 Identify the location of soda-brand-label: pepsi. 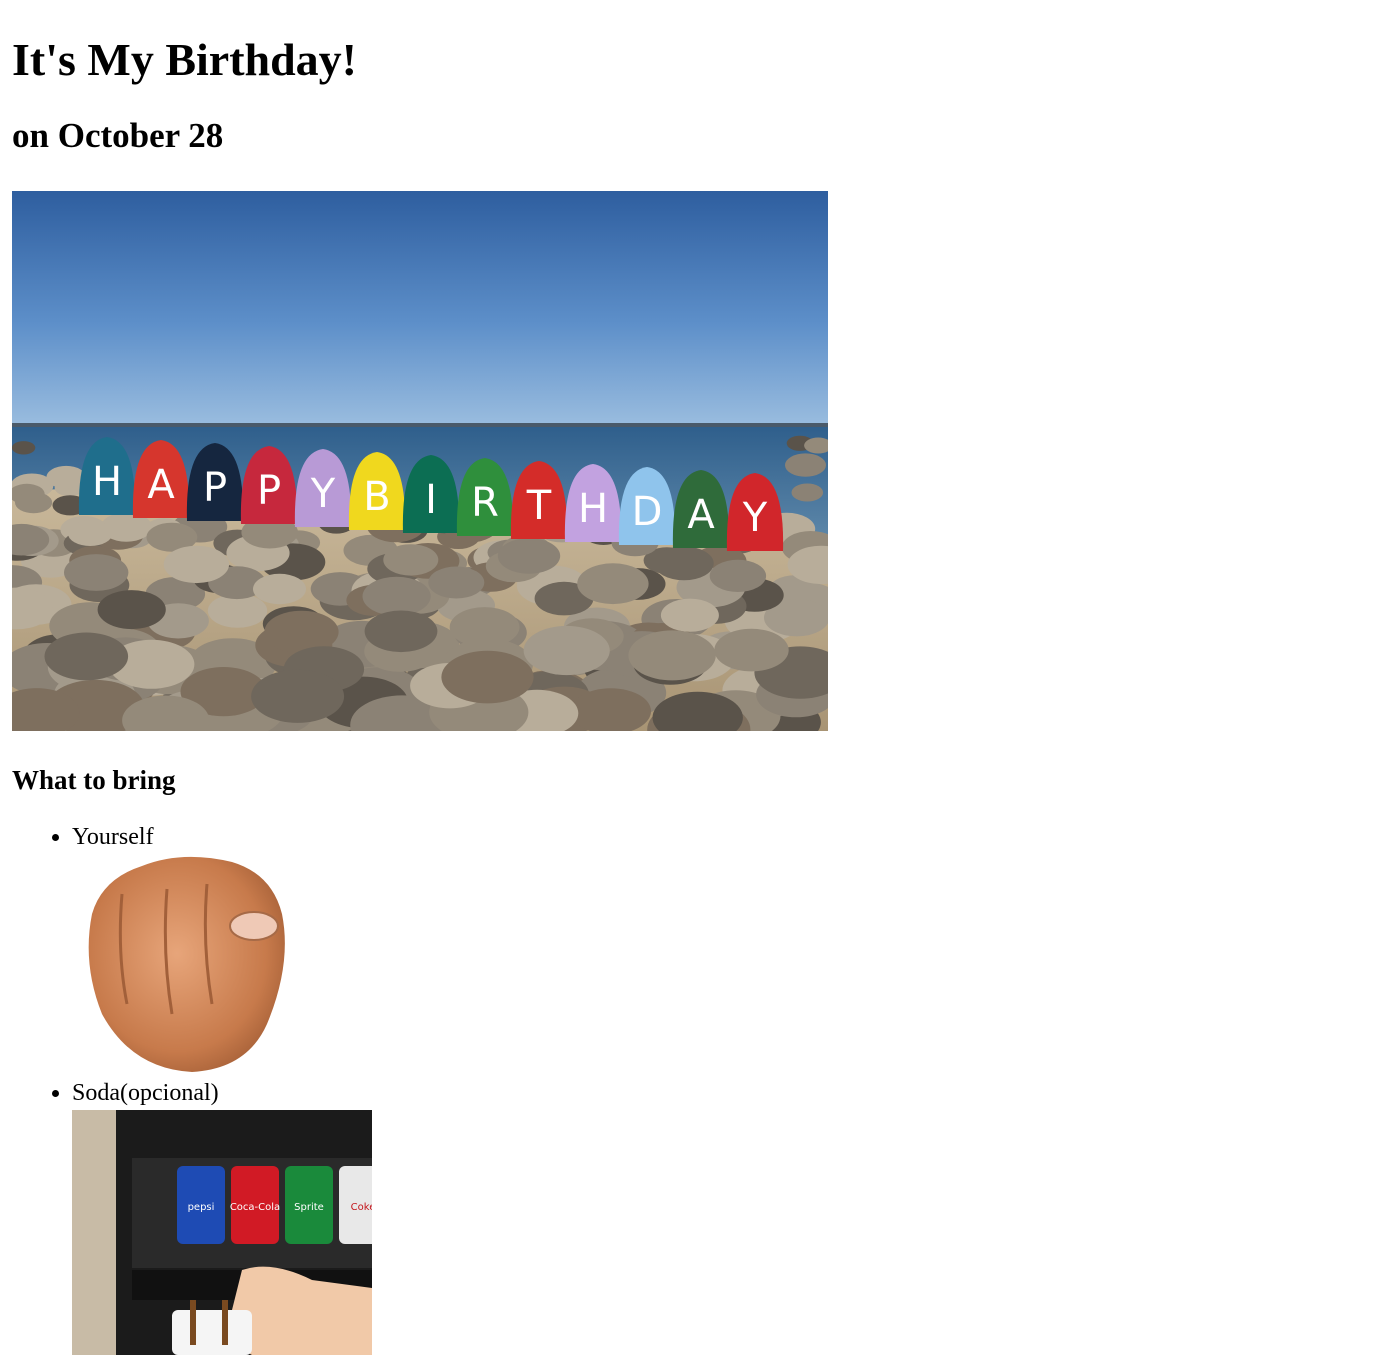
(201, 1205).